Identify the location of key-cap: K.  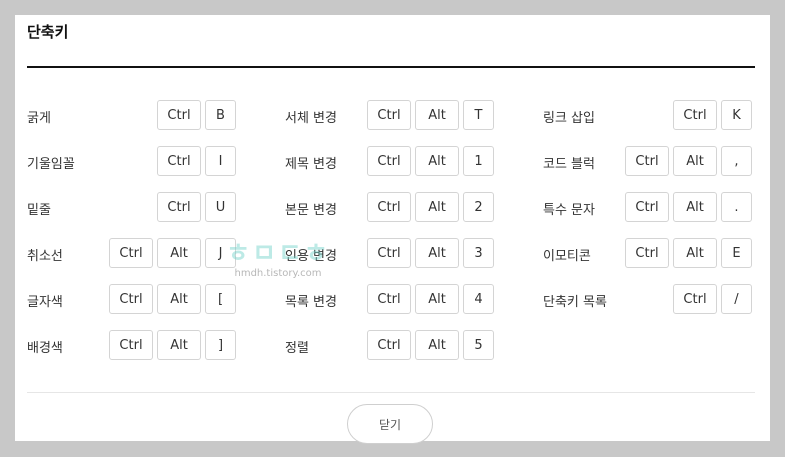
(736, 115).